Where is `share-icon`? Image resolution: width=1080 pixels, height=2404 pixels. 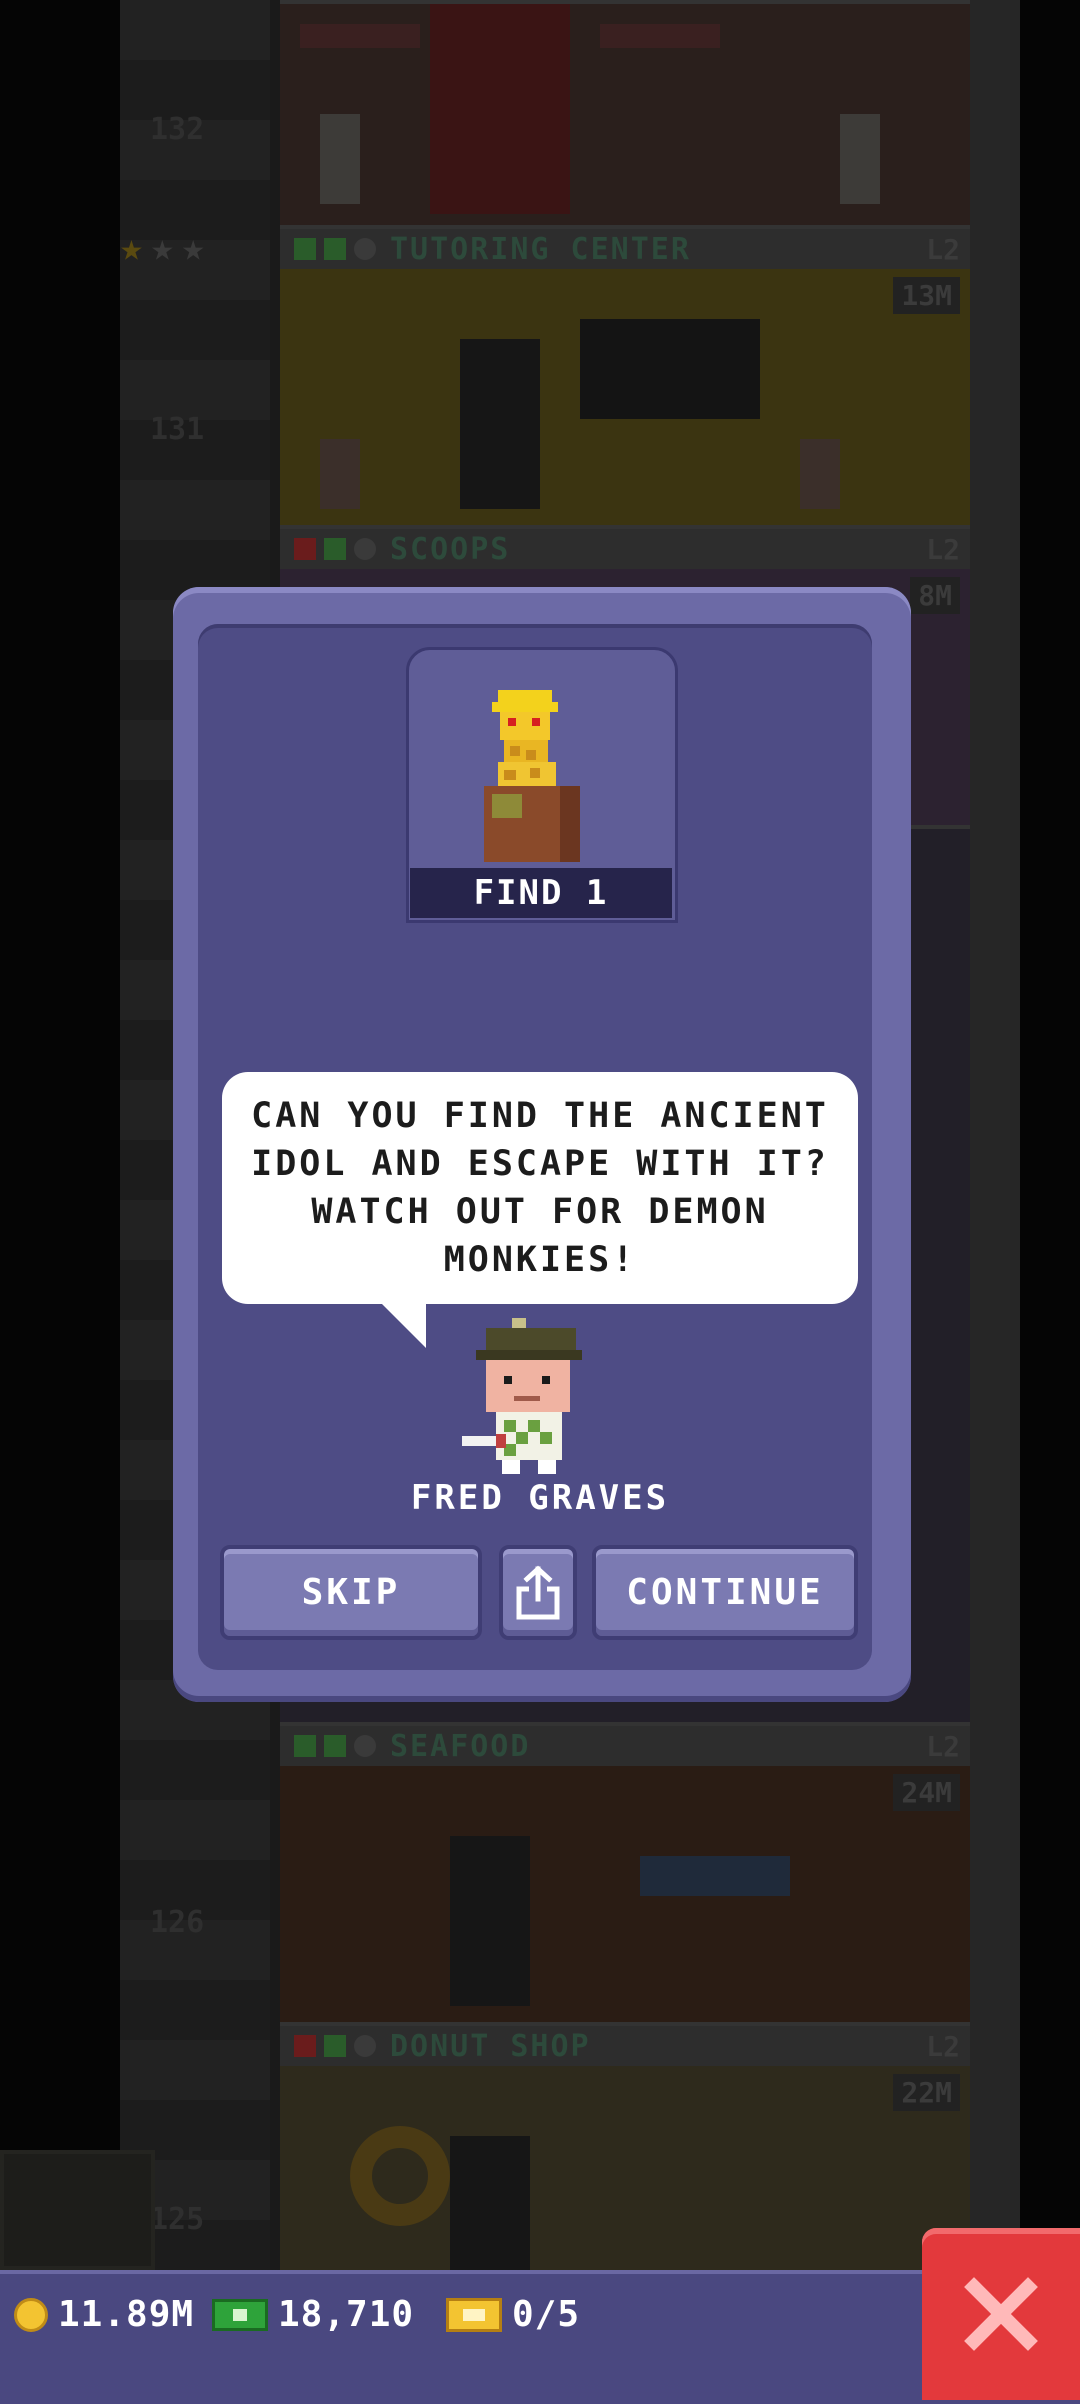
share-icon is located at coordinates (538, 1592).